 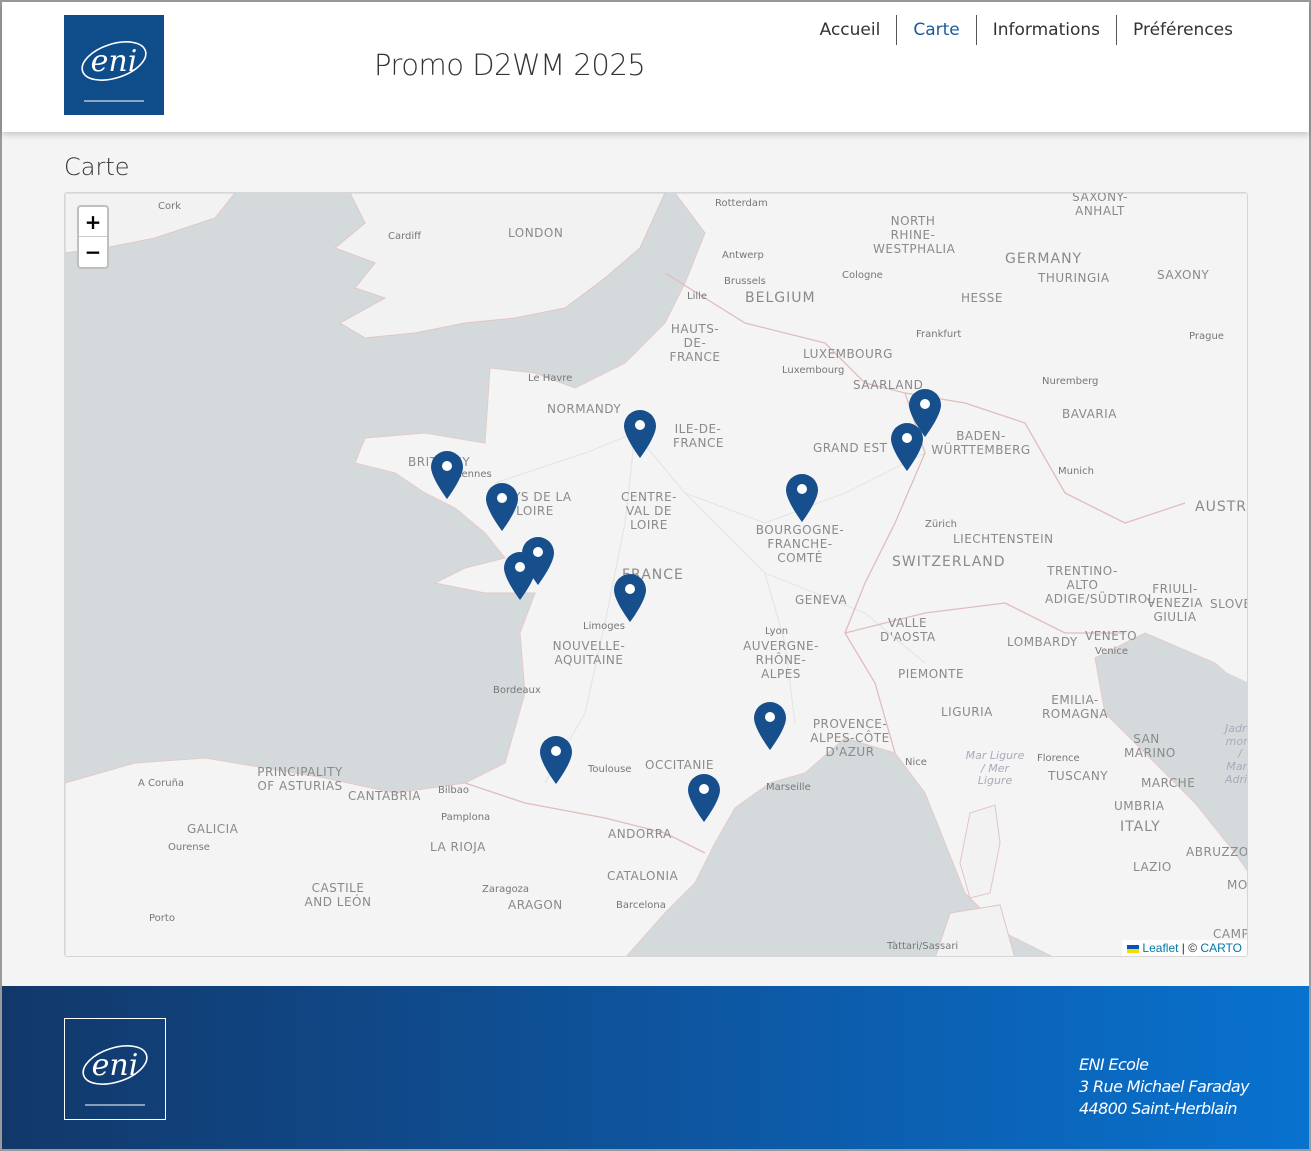 What do you see at coordinates (1221, 948) in the screenshot?
I see `carto-link: CARTO` at bounding box center [1221, 948].